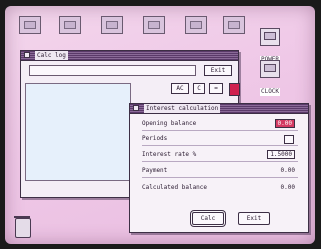 This screenshot has height=249, width=321. I want to click on printer-icon, so click(234, 25).